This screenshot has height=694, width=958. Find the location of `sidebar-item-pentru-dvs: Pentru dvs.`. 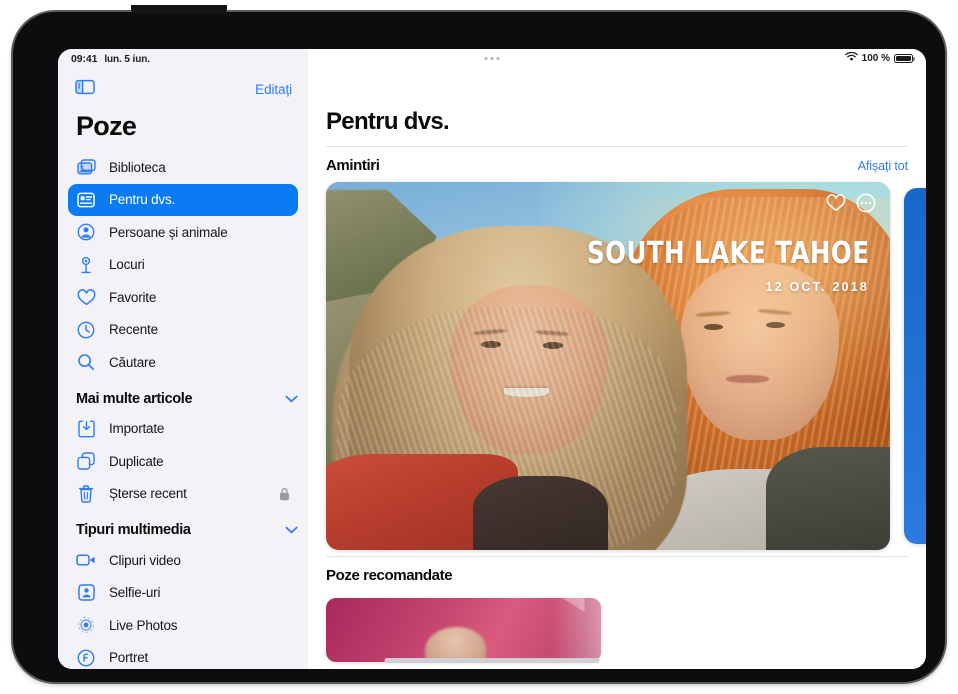

sidebar-item-pentru-dvs: Pentru dvs. is located at coordinates (183, 199).